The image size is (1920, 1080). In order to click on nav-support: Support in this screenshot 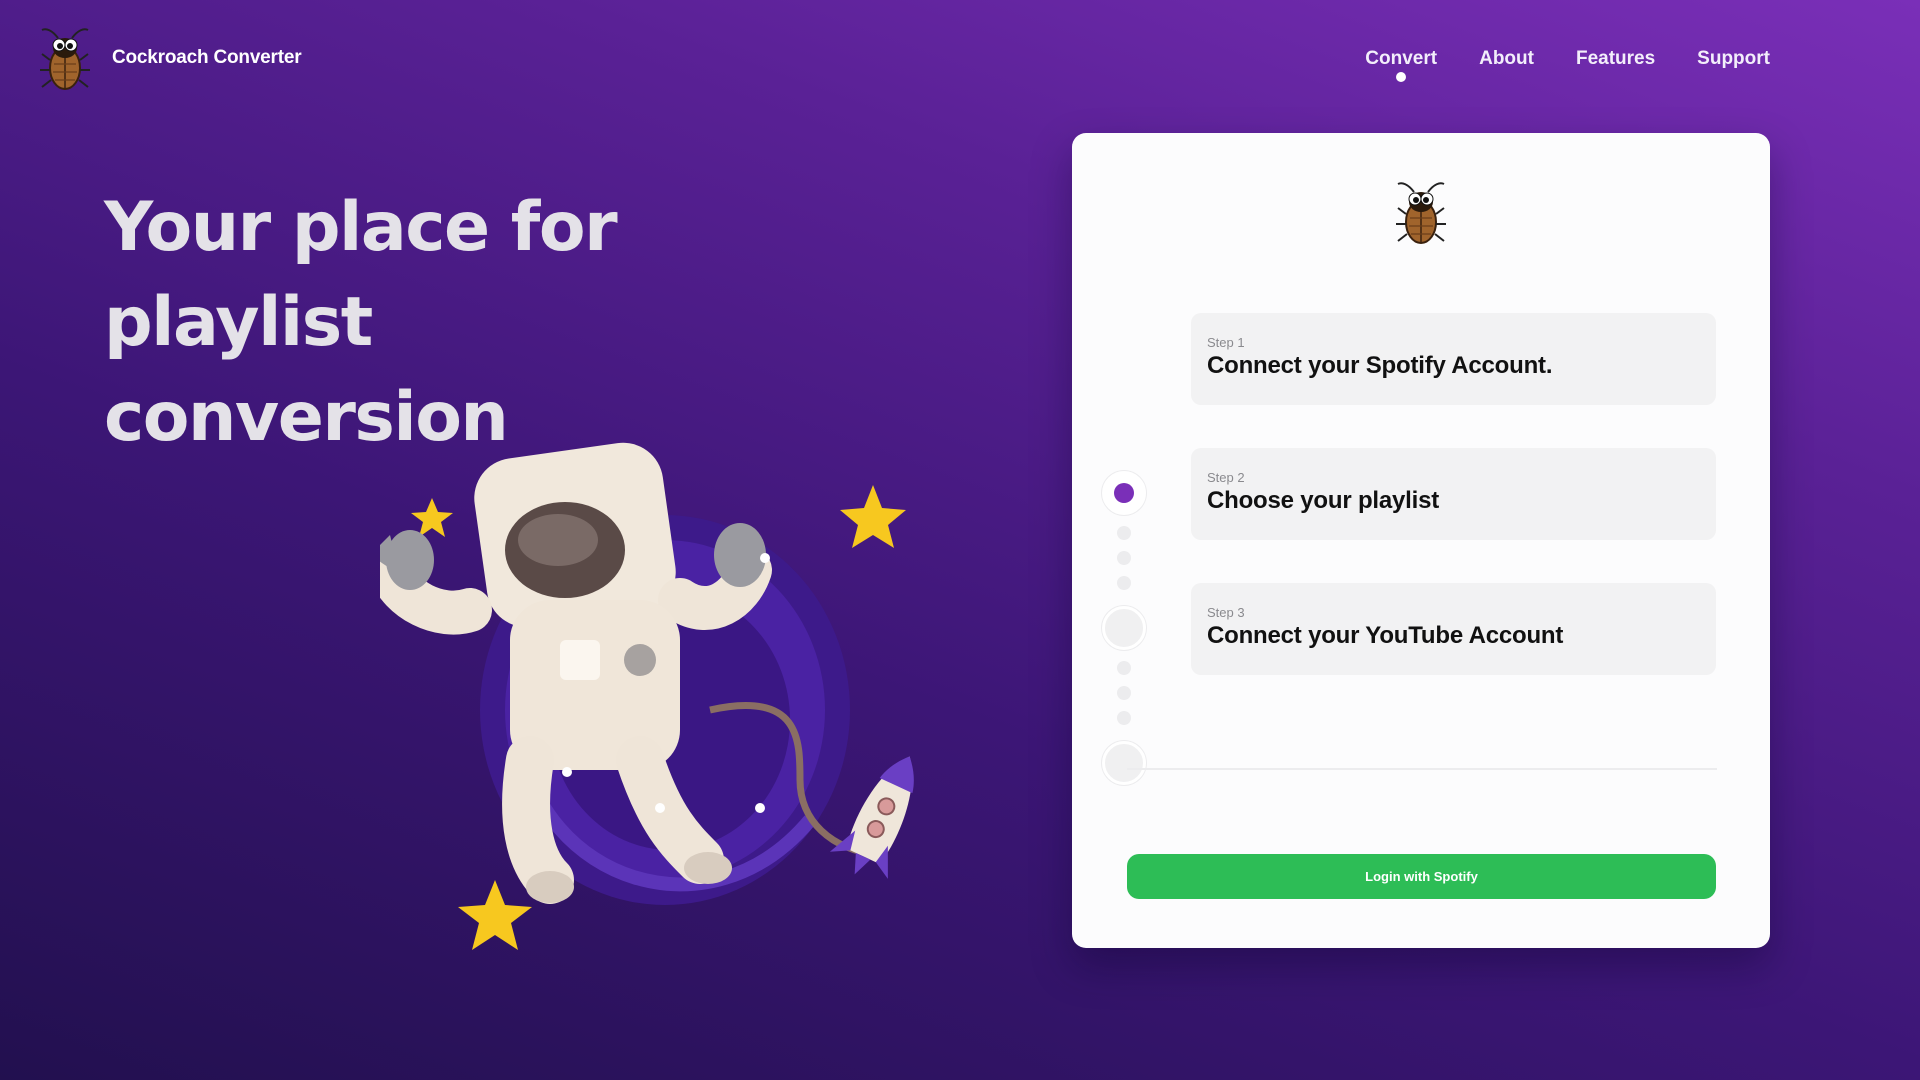, I will do `click(1733, 59)`.